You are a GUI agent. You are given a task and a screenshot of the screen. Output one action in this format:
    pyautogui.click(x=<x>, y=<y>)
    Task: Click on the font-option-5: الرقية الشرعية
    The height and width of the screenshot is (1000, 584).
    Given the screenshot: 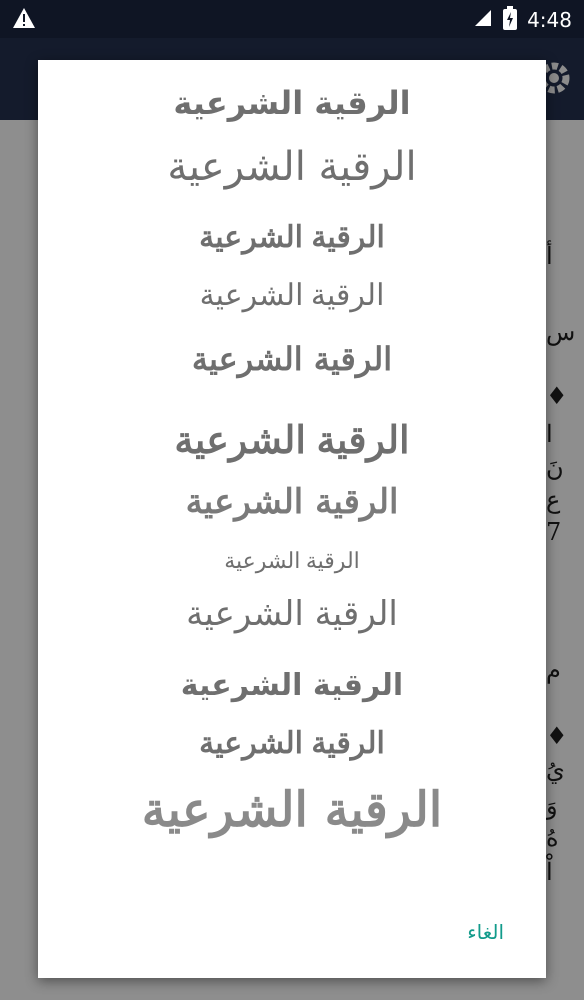 What is the action you would take?
    pyautogui.click(x=292, y=359)
    